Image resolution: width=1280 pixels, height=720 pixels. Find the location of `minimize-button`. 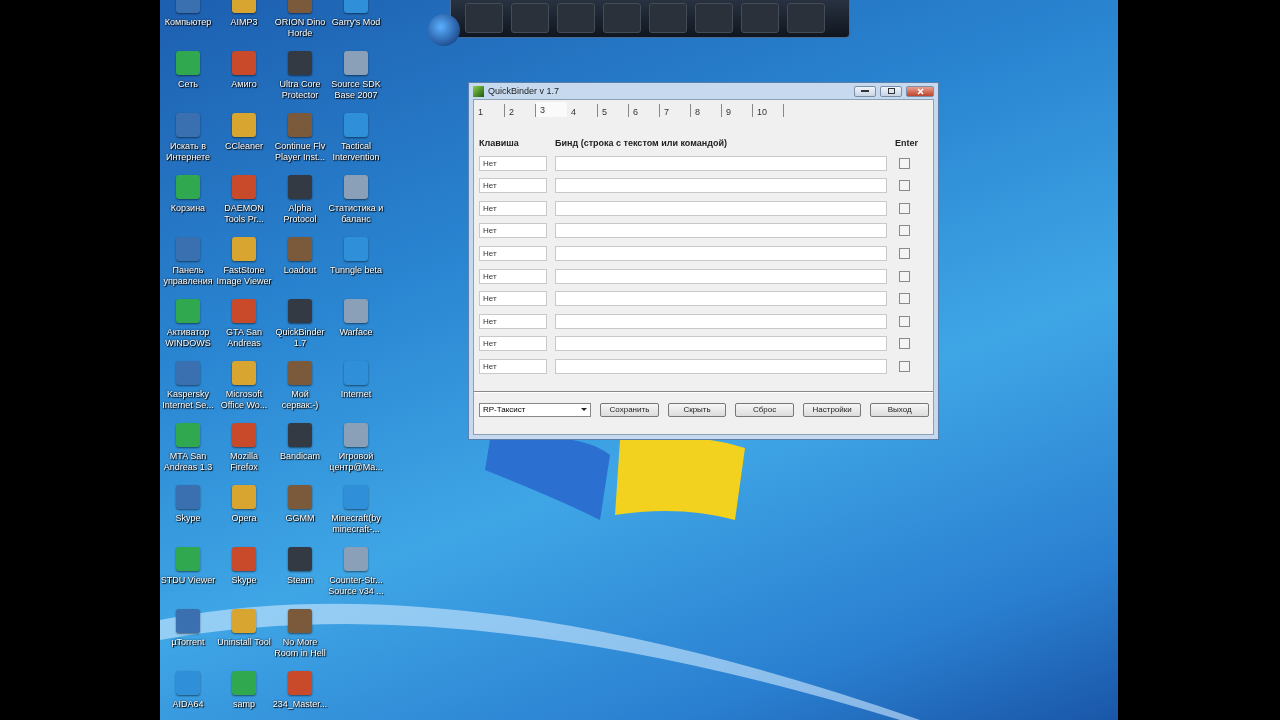

minimize-button is located at coordinates (865, 91).